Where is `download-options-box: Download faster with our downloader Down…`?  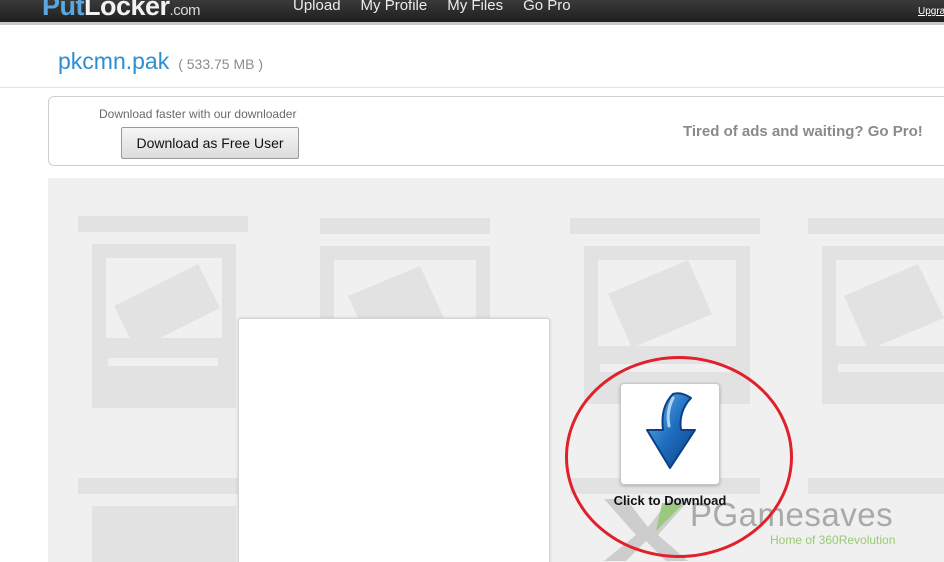 download-options-box: Download faster with our downloader Down… is located at coordinates (496, 131).